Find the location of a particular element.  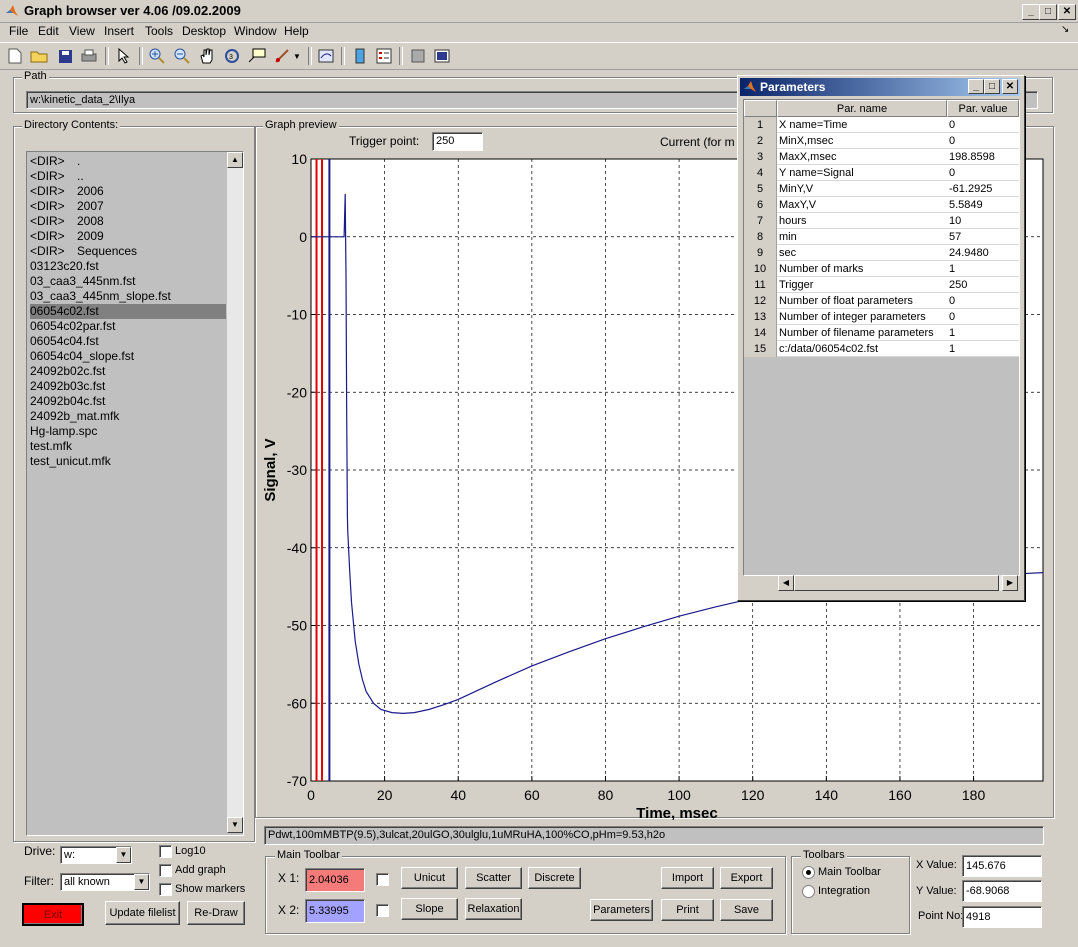

menu-file: File is located at coordinates (18, 31).